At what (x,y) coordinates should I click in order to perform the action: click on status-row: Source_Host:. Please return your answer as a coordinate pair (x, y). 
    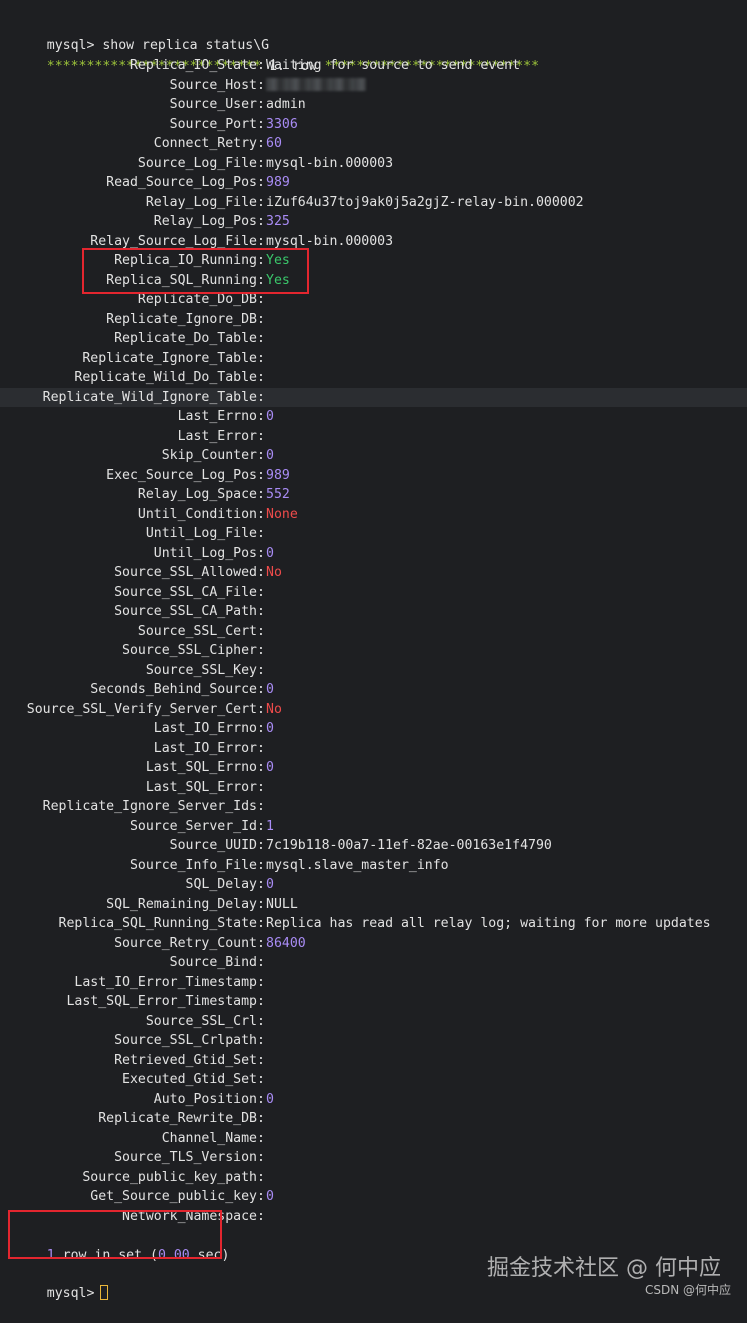
    Looking at the image, I should click on (373, 86).